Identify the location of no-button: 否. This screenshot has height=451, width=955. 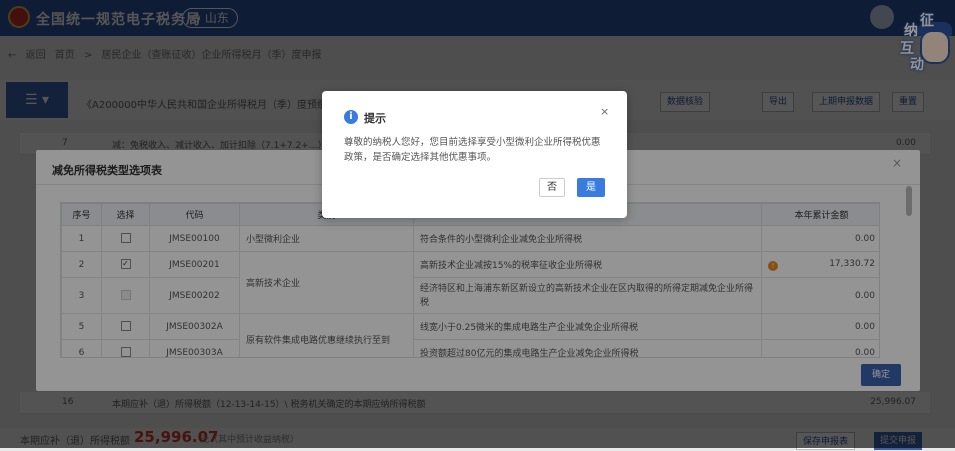
(552, 187).